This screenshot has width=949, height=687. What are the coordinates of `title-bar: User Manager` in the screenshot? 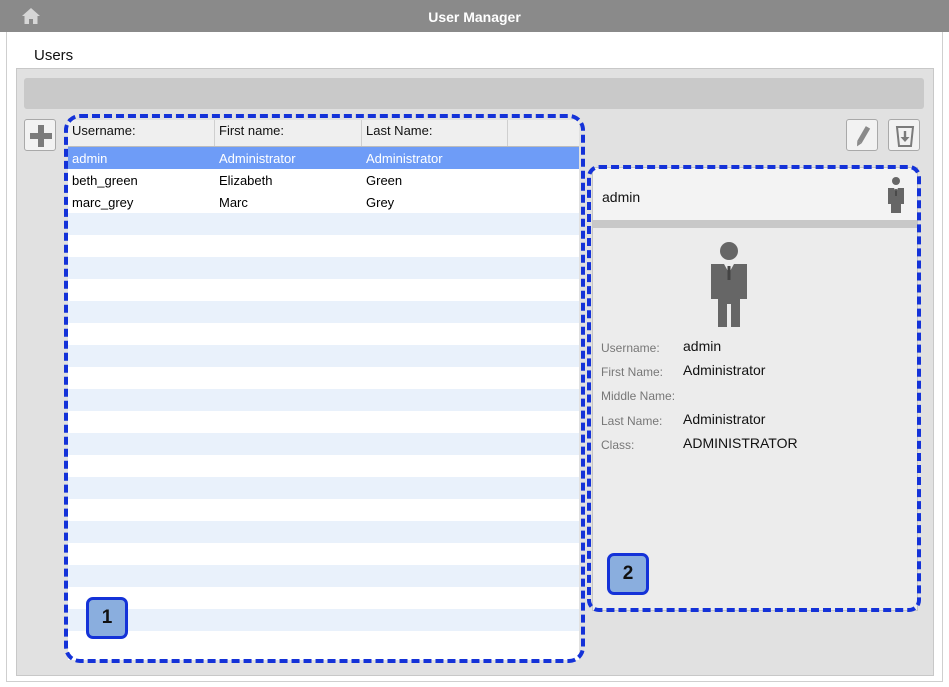 It's located at (474, 16).